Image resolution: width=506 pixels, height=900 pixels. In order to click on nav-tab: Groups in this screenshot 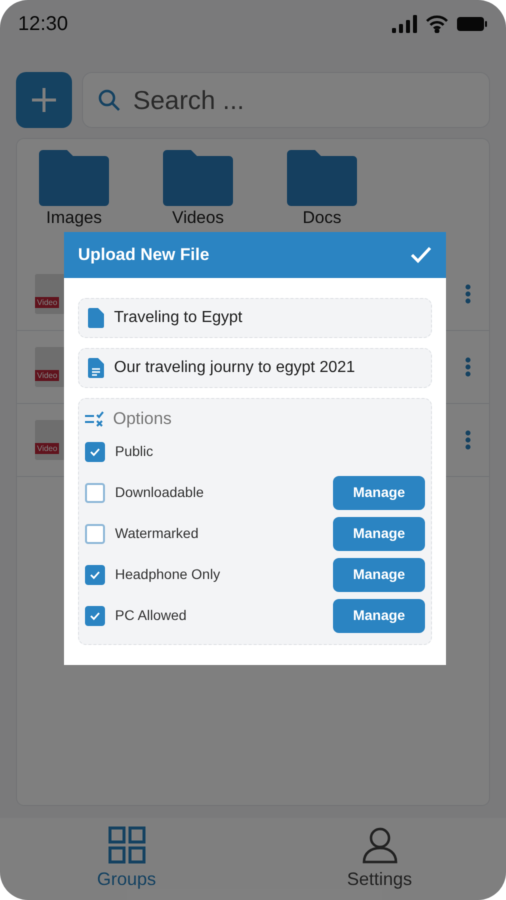, I will do `click(126, 859)`.